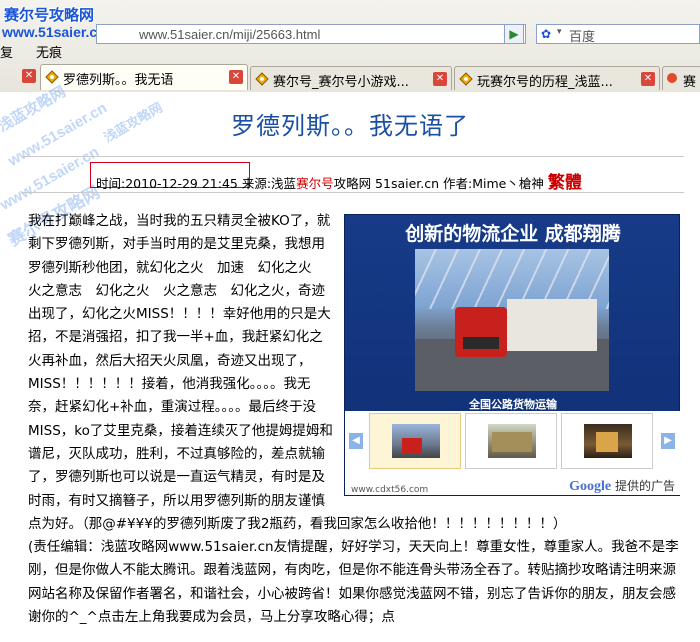 Image resolution: width=700 pixels, height=642 pixels. What do you see at coordinates (559, 32) in the screenshot?
I see `search-engine-dropdown-icon: ▾` at bounding box center [559, 32].